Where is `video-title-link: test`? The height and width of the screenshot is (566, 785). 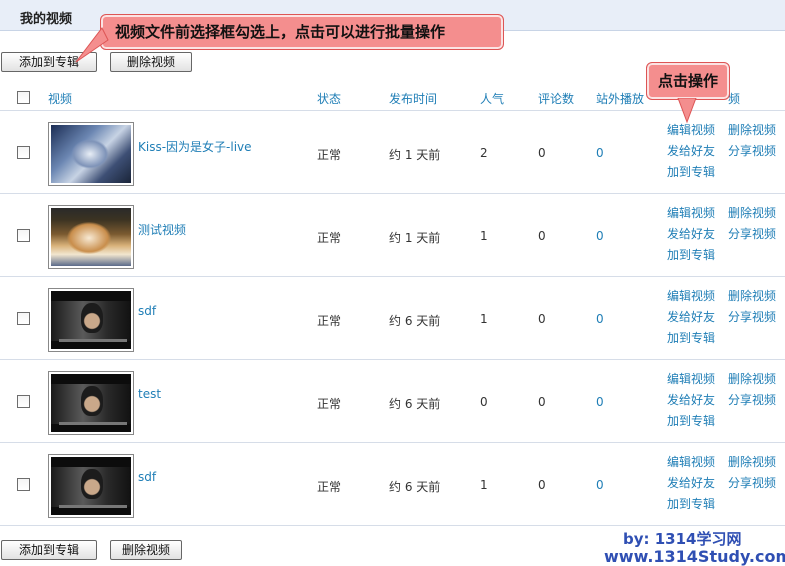
video-title-link: test is located at coordinates (149, 394).